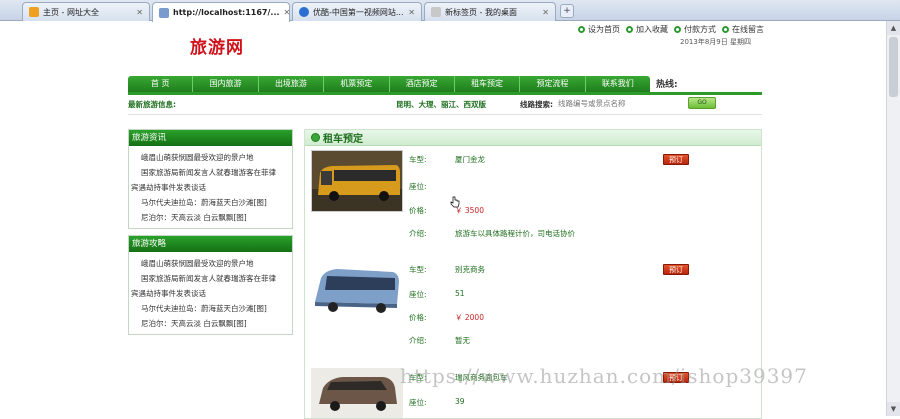 The image size is (900, 419). What do you see at coordinates (470, 269) in the screenshot?
I see `car-model: 别克商务` at bounding box center [470, 269].